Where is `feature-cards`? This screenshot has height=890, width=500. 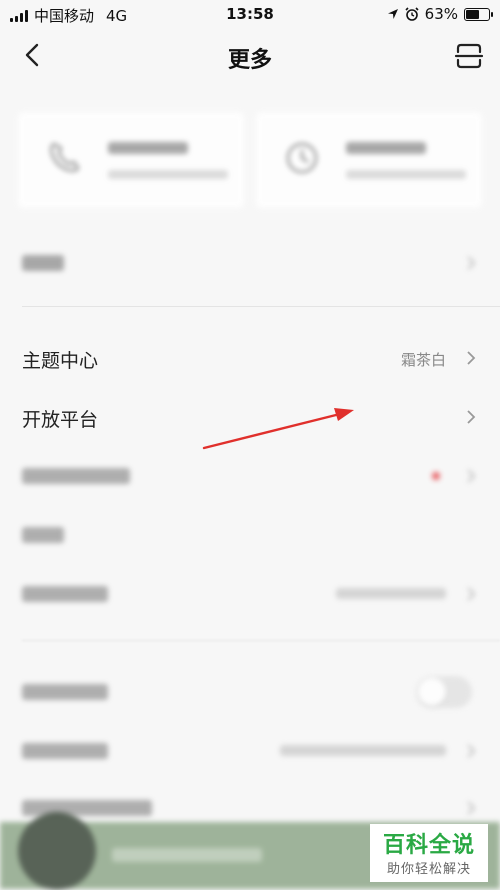
feature-cards is located at coordinates (250, 160).